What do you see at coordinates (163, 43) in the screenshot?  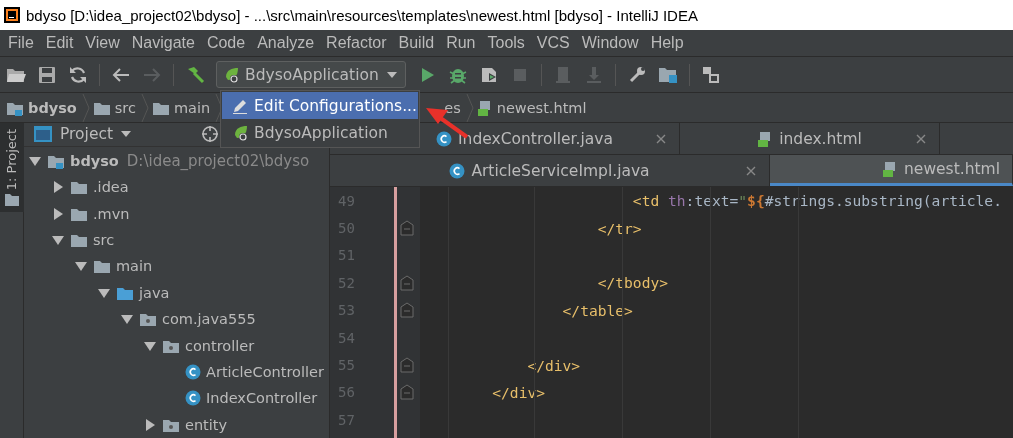 I see `menu-item: Navigate` at bounding box center [163, 43].